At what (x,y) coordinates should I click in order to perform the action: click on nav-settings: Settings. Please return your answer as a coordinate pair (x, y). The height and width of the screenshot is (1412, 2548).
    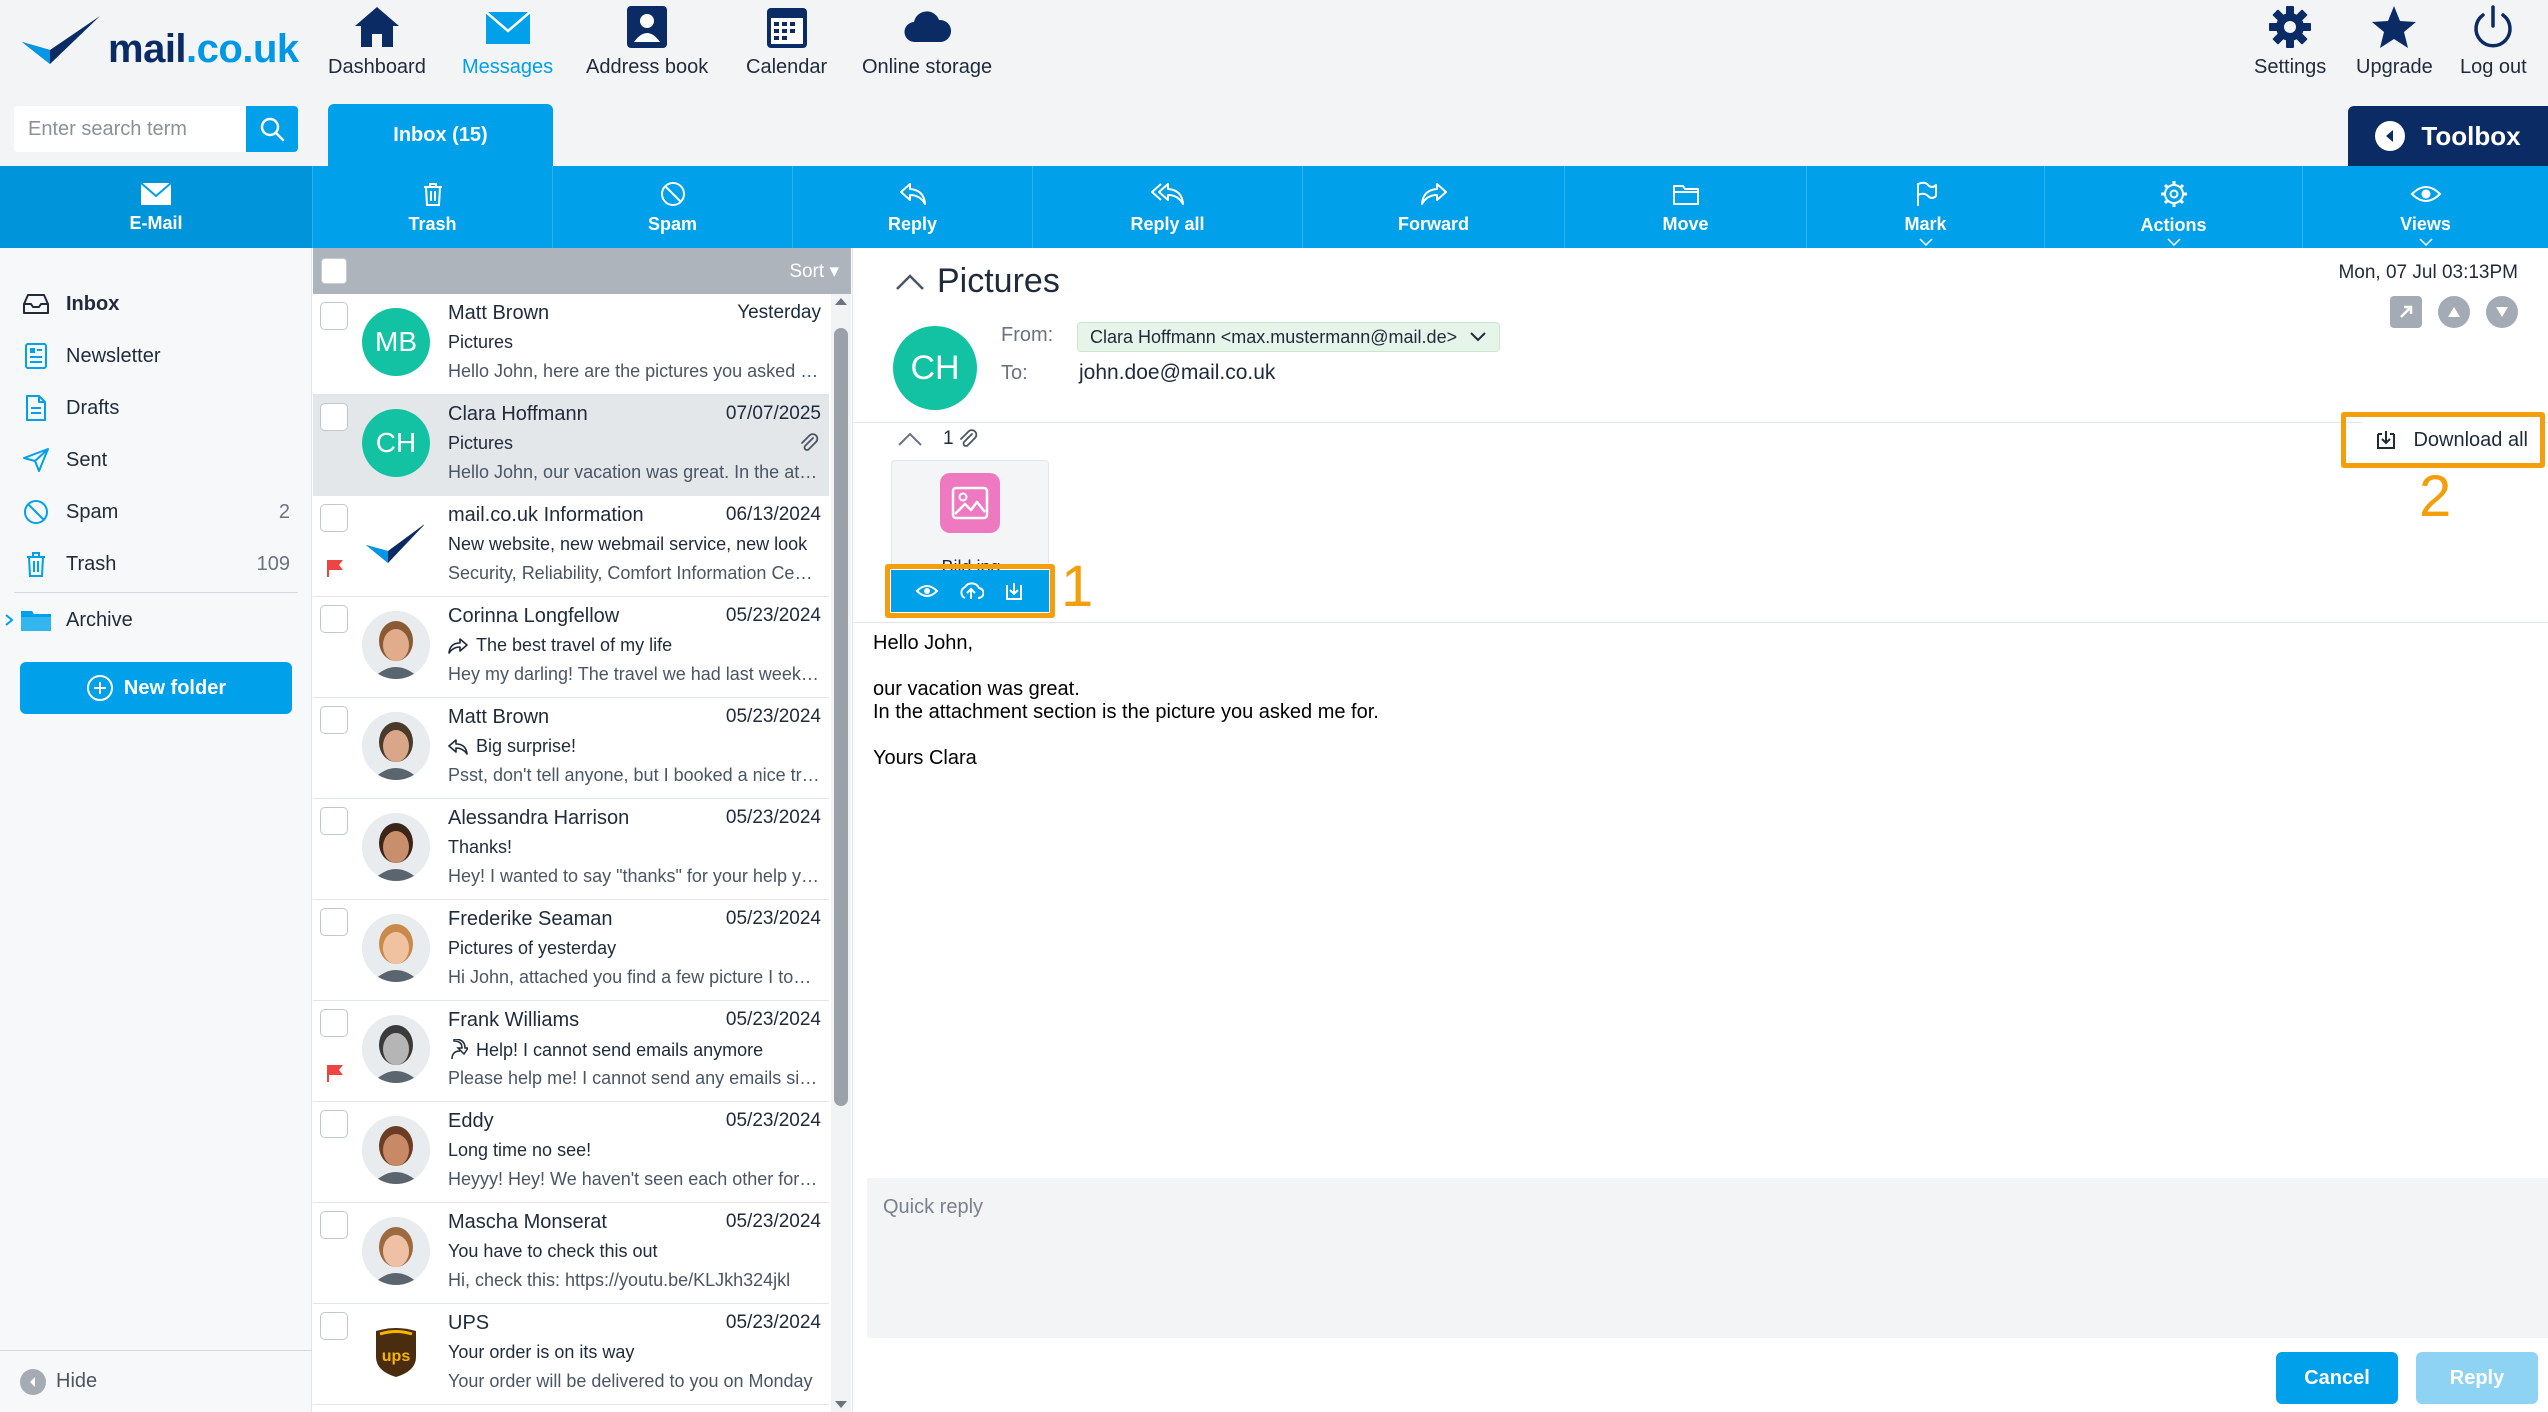
    Looking at the image, I should click on (2290, 41).